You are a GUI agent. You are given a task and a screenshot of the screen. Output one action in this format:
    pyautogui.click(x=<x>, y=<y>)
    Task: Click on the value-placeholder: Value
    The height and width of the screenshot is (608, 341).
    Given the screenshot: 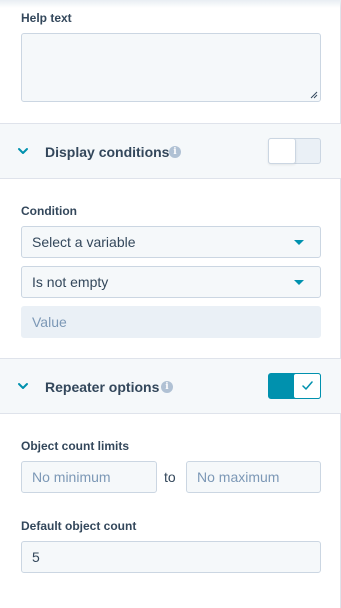 What is the action you would take?
    pyautogui.click(x=49, y=322)
    